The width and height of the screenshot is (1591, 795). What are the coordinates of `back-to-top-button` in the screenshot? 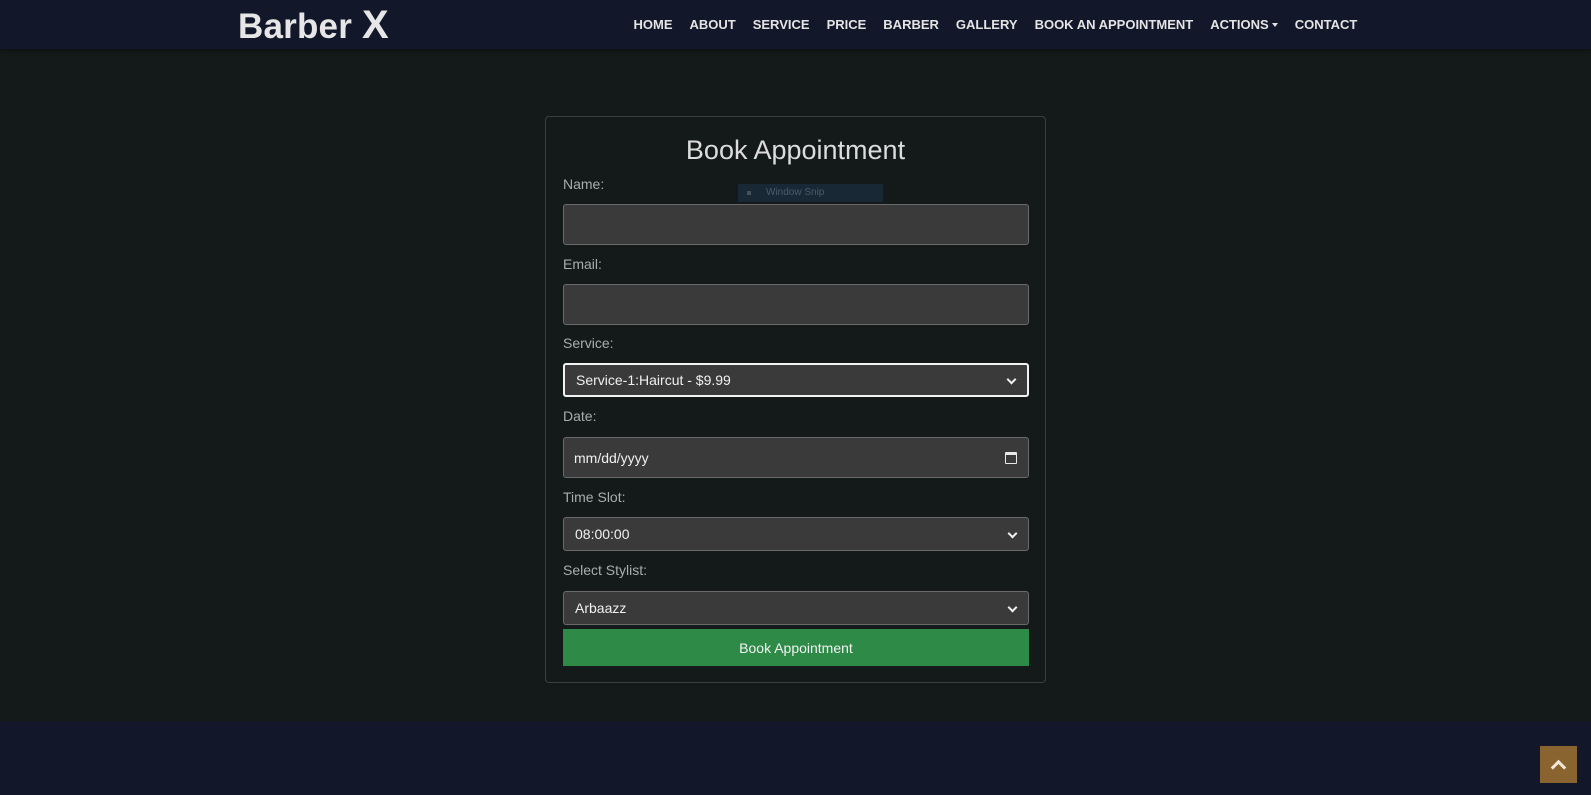 It's located at (1558, 764).